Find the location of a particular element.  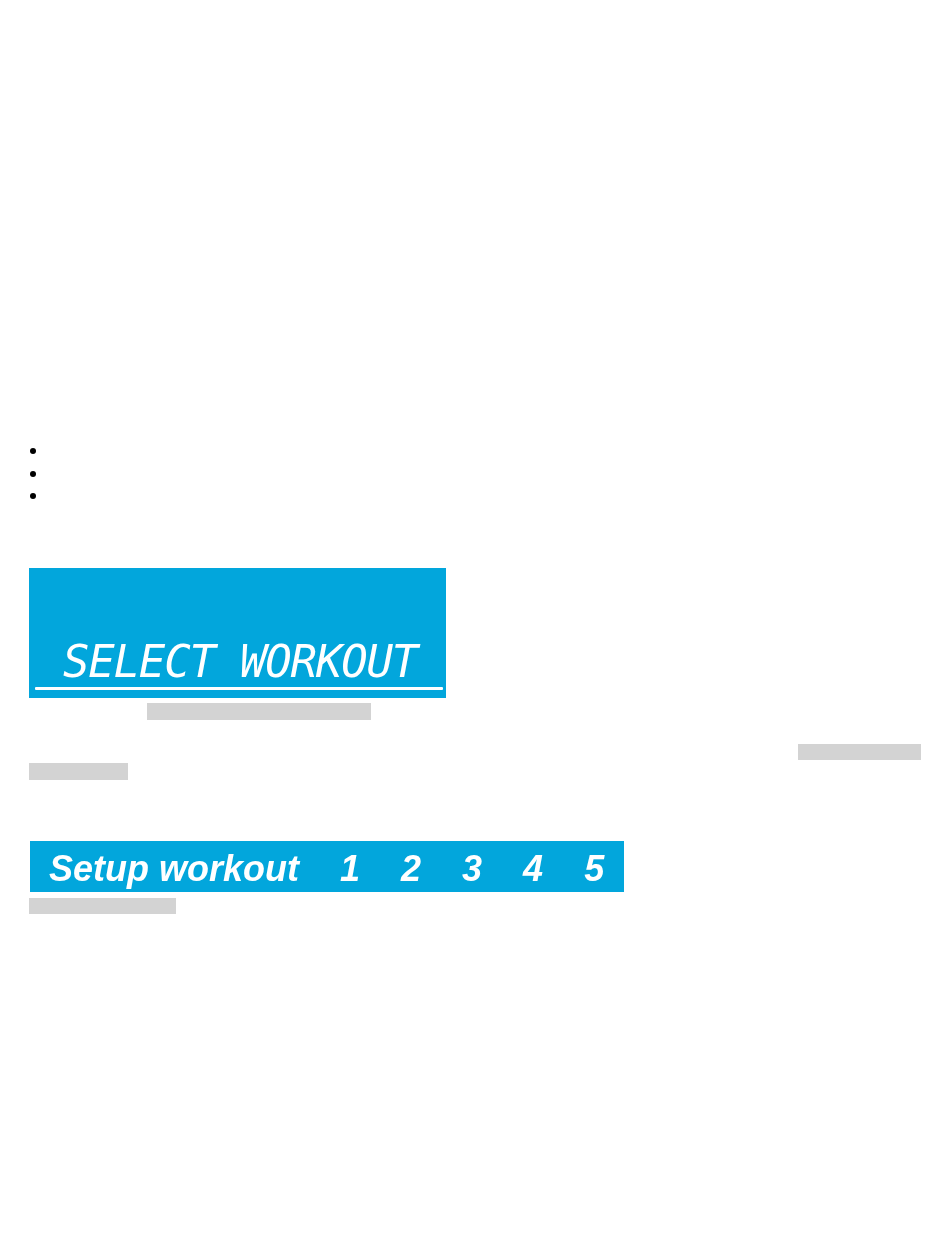

step-number: 3 is located at coordinates (472, 869).